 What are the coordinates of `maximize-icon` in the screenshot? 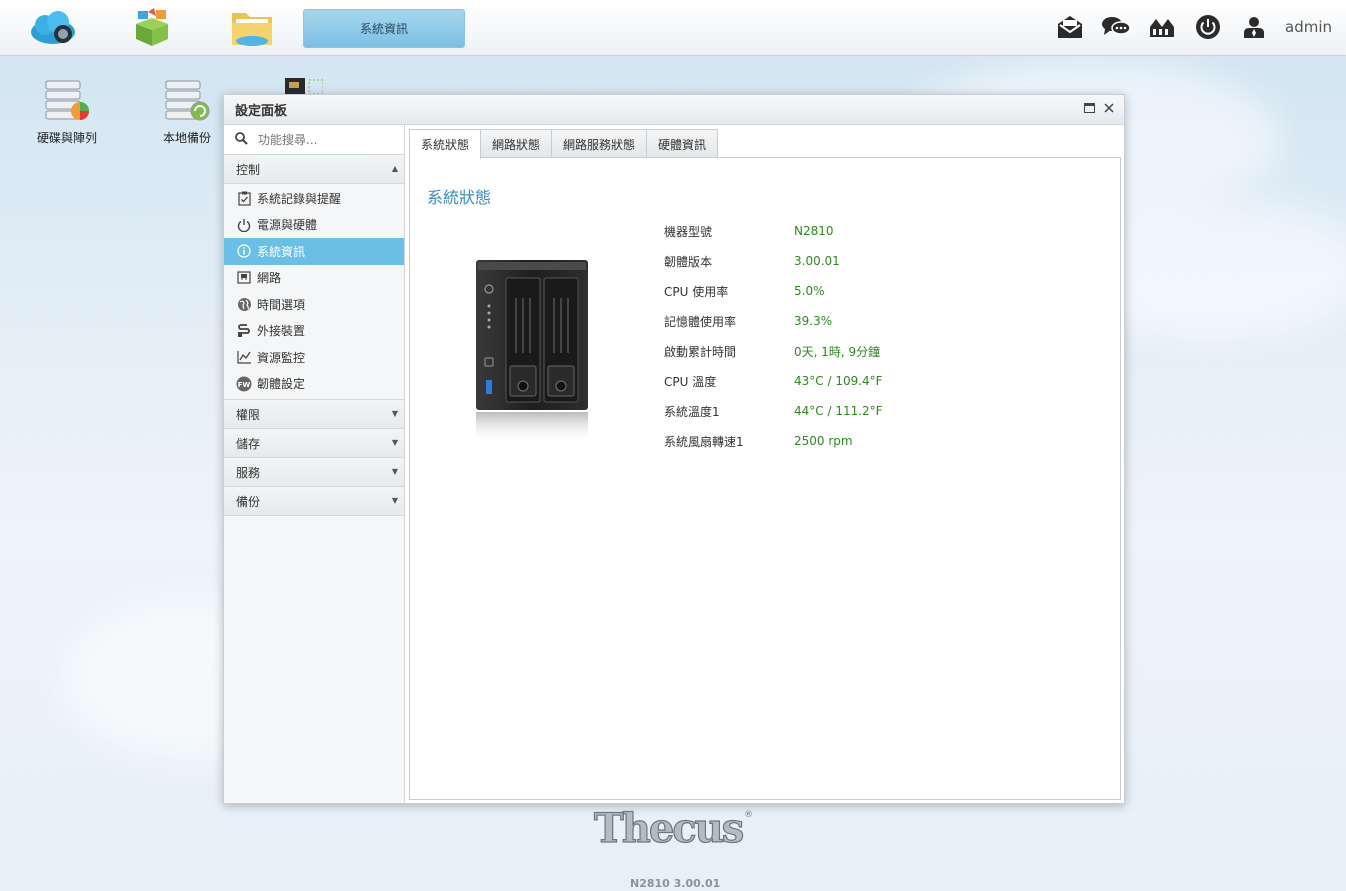 It's located at (1089, 108).